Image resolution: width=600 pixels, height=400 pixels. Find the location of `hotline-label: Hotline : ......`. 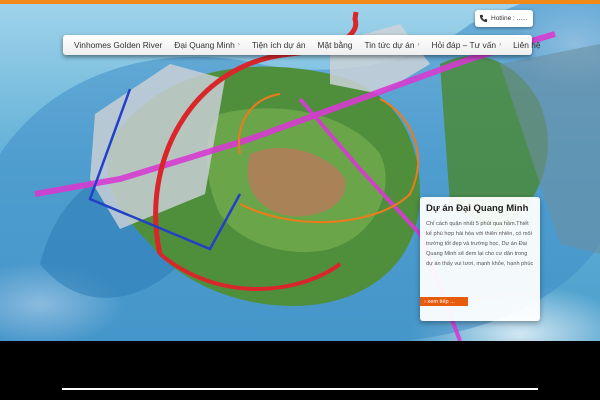

hotline-label: Hotline : ...... is located at coordinates (509, 18).